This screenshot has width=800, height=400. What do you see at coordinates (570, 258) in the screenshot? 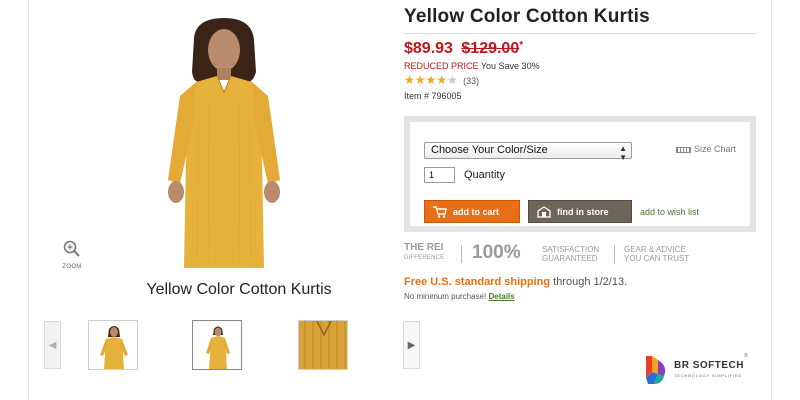
I see `guaranteed-label: GUARANTEED` at bounding box center [570, 258].